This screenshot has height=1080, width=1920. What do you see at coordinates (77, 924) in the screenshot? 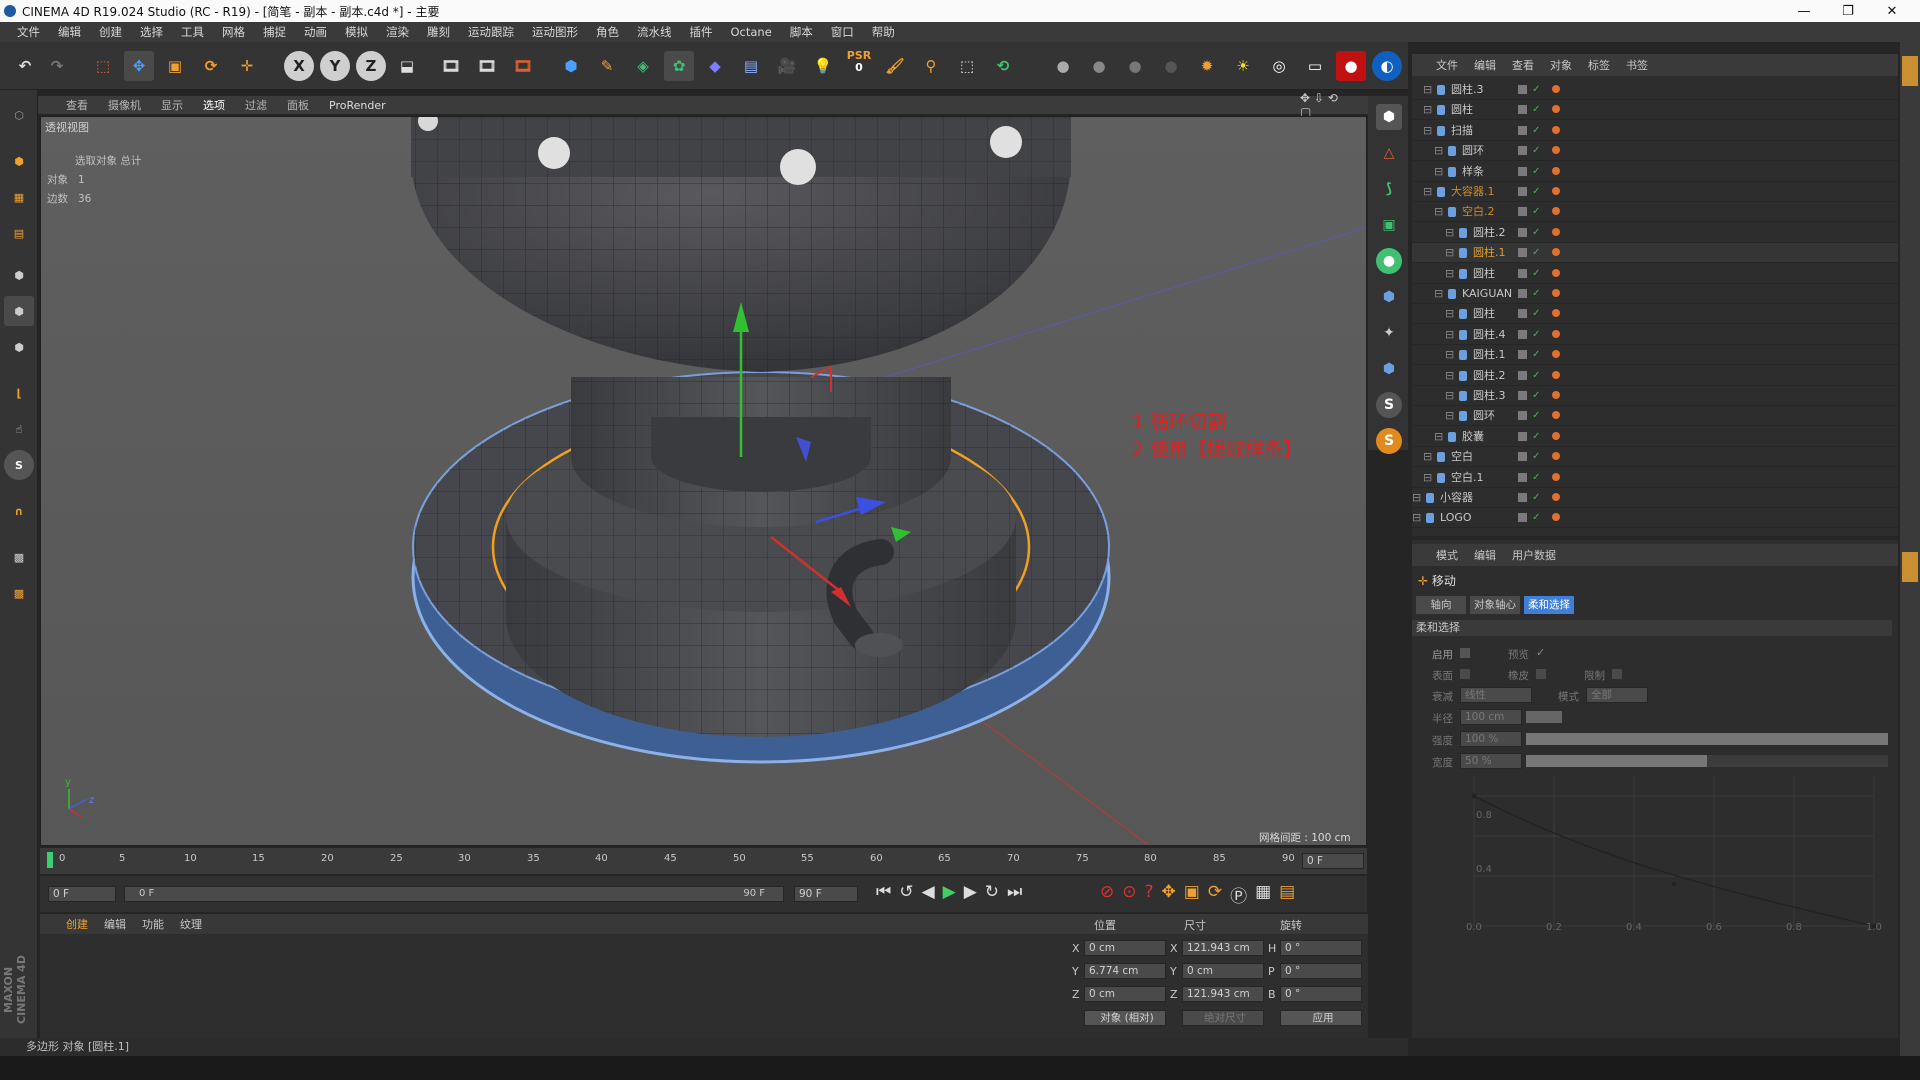
I see `mat-tab-create: 创建` at bounding box center [77, 924].